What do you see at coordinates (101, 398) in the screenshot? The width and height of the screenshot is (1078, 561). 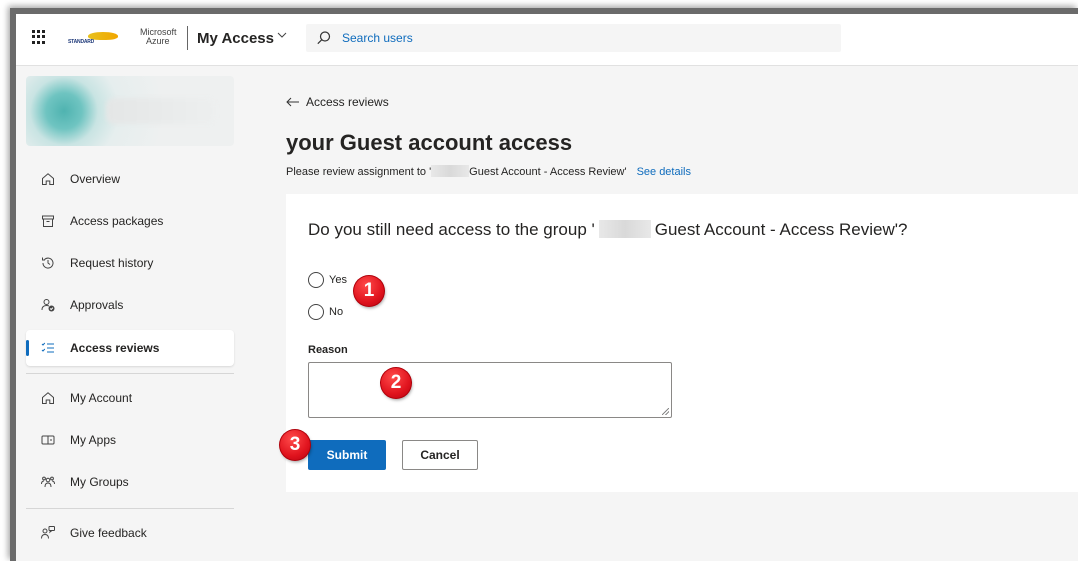 I see `sidebar-item-label: My Account` at bounding box center [101, 398].